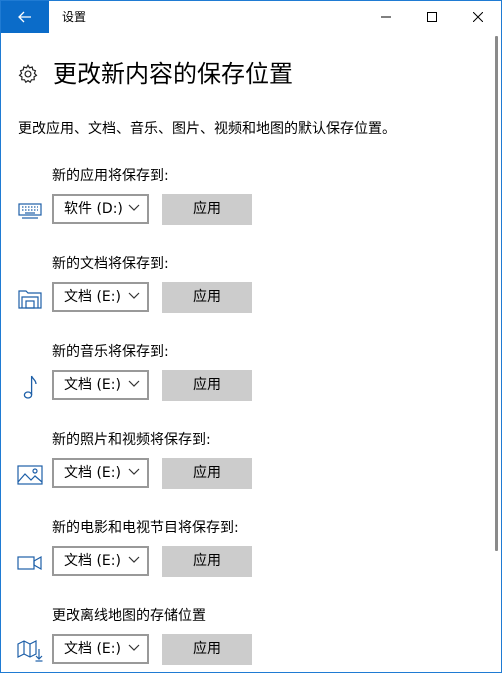 This screenshot has height=673, width=502. I want to click on apply-button-photos: 应用, so click(207, 473).